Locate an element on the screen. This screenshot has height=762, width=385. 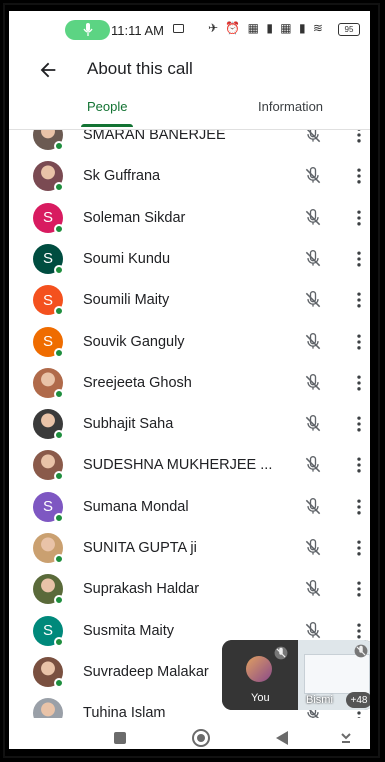
nav-expand-icon is located at coordinates (346, 738).